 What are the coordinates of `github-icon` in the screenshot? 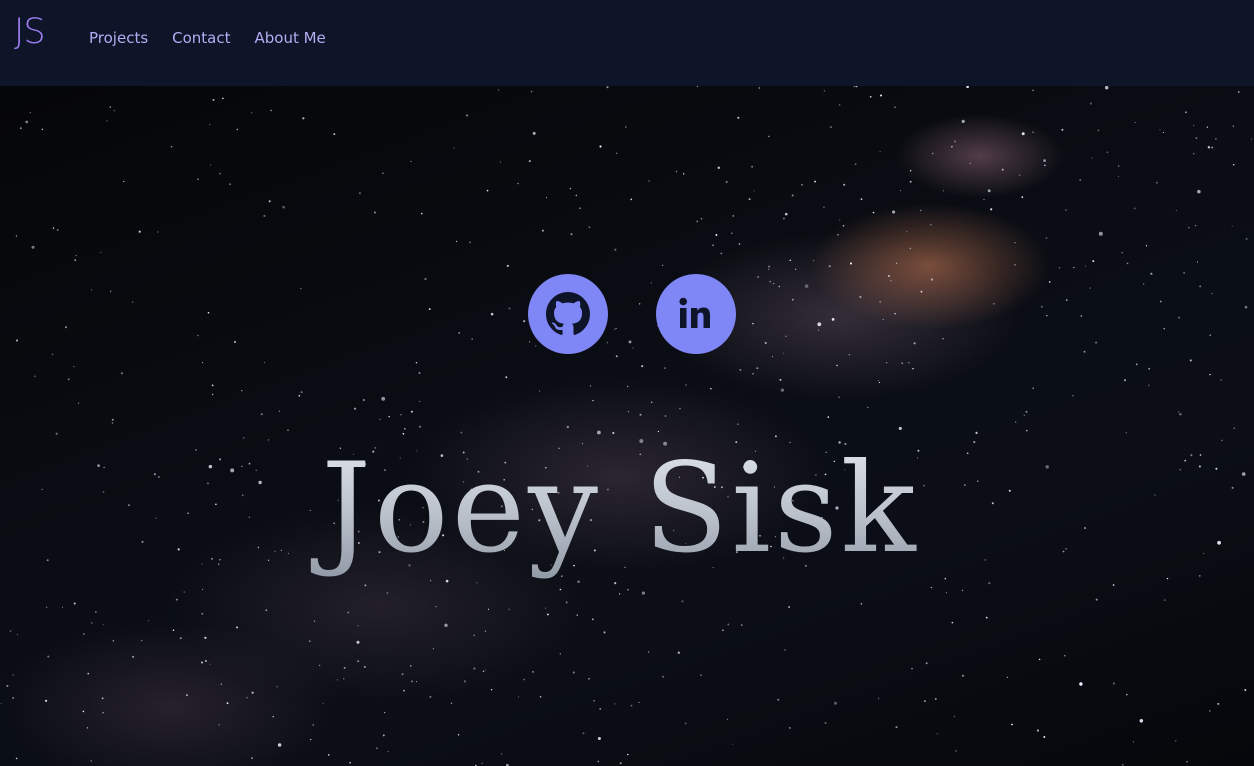 It's located at (568, 313).